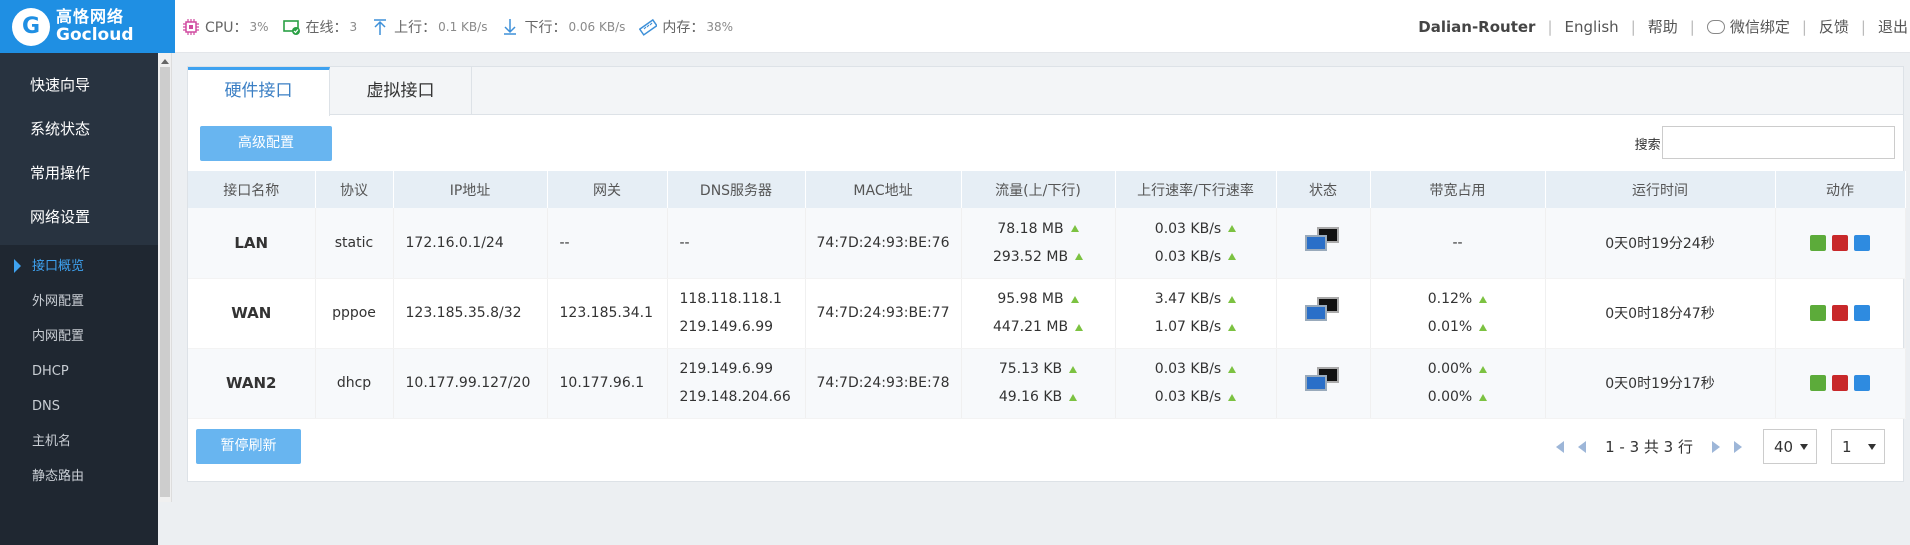 The width and height of the screenshot is (1910, 545). I want to click on cpu-label: CPU：, so click(226, 27).